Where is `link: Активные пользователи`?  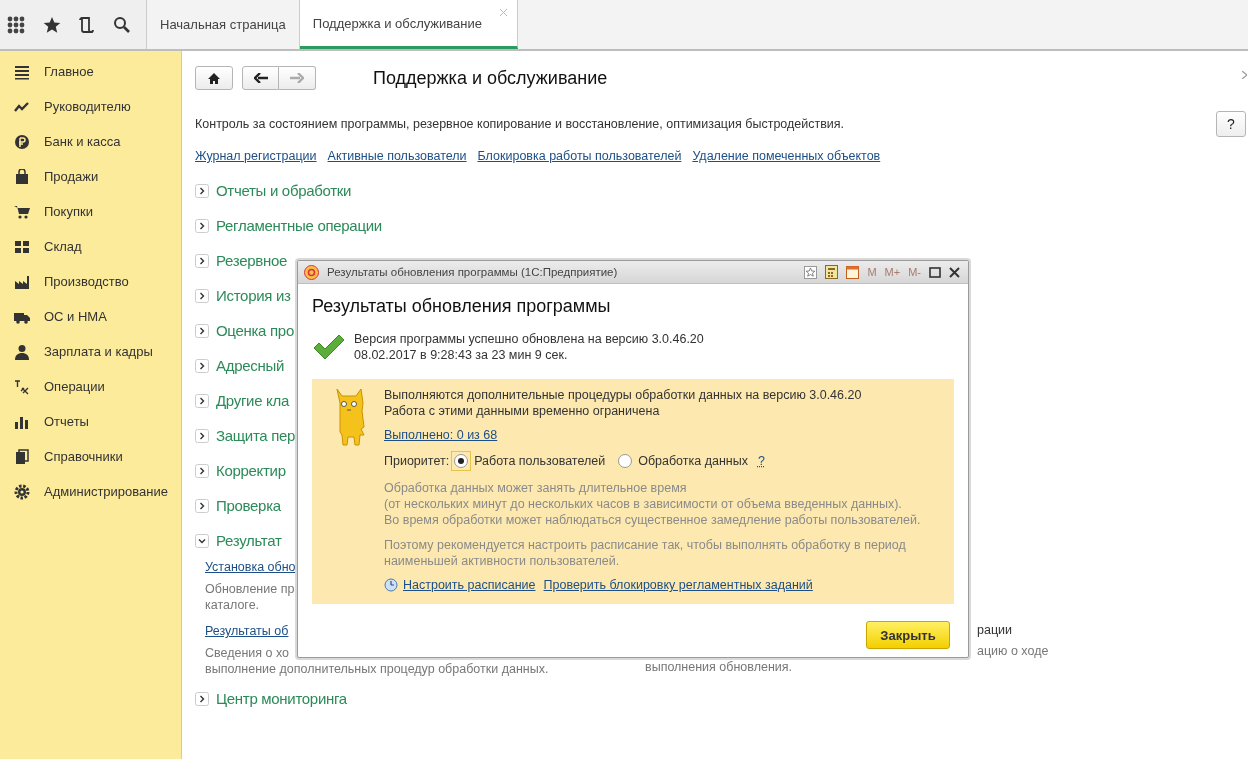
link: Активные пользователи is located at coordinates (397, 156).